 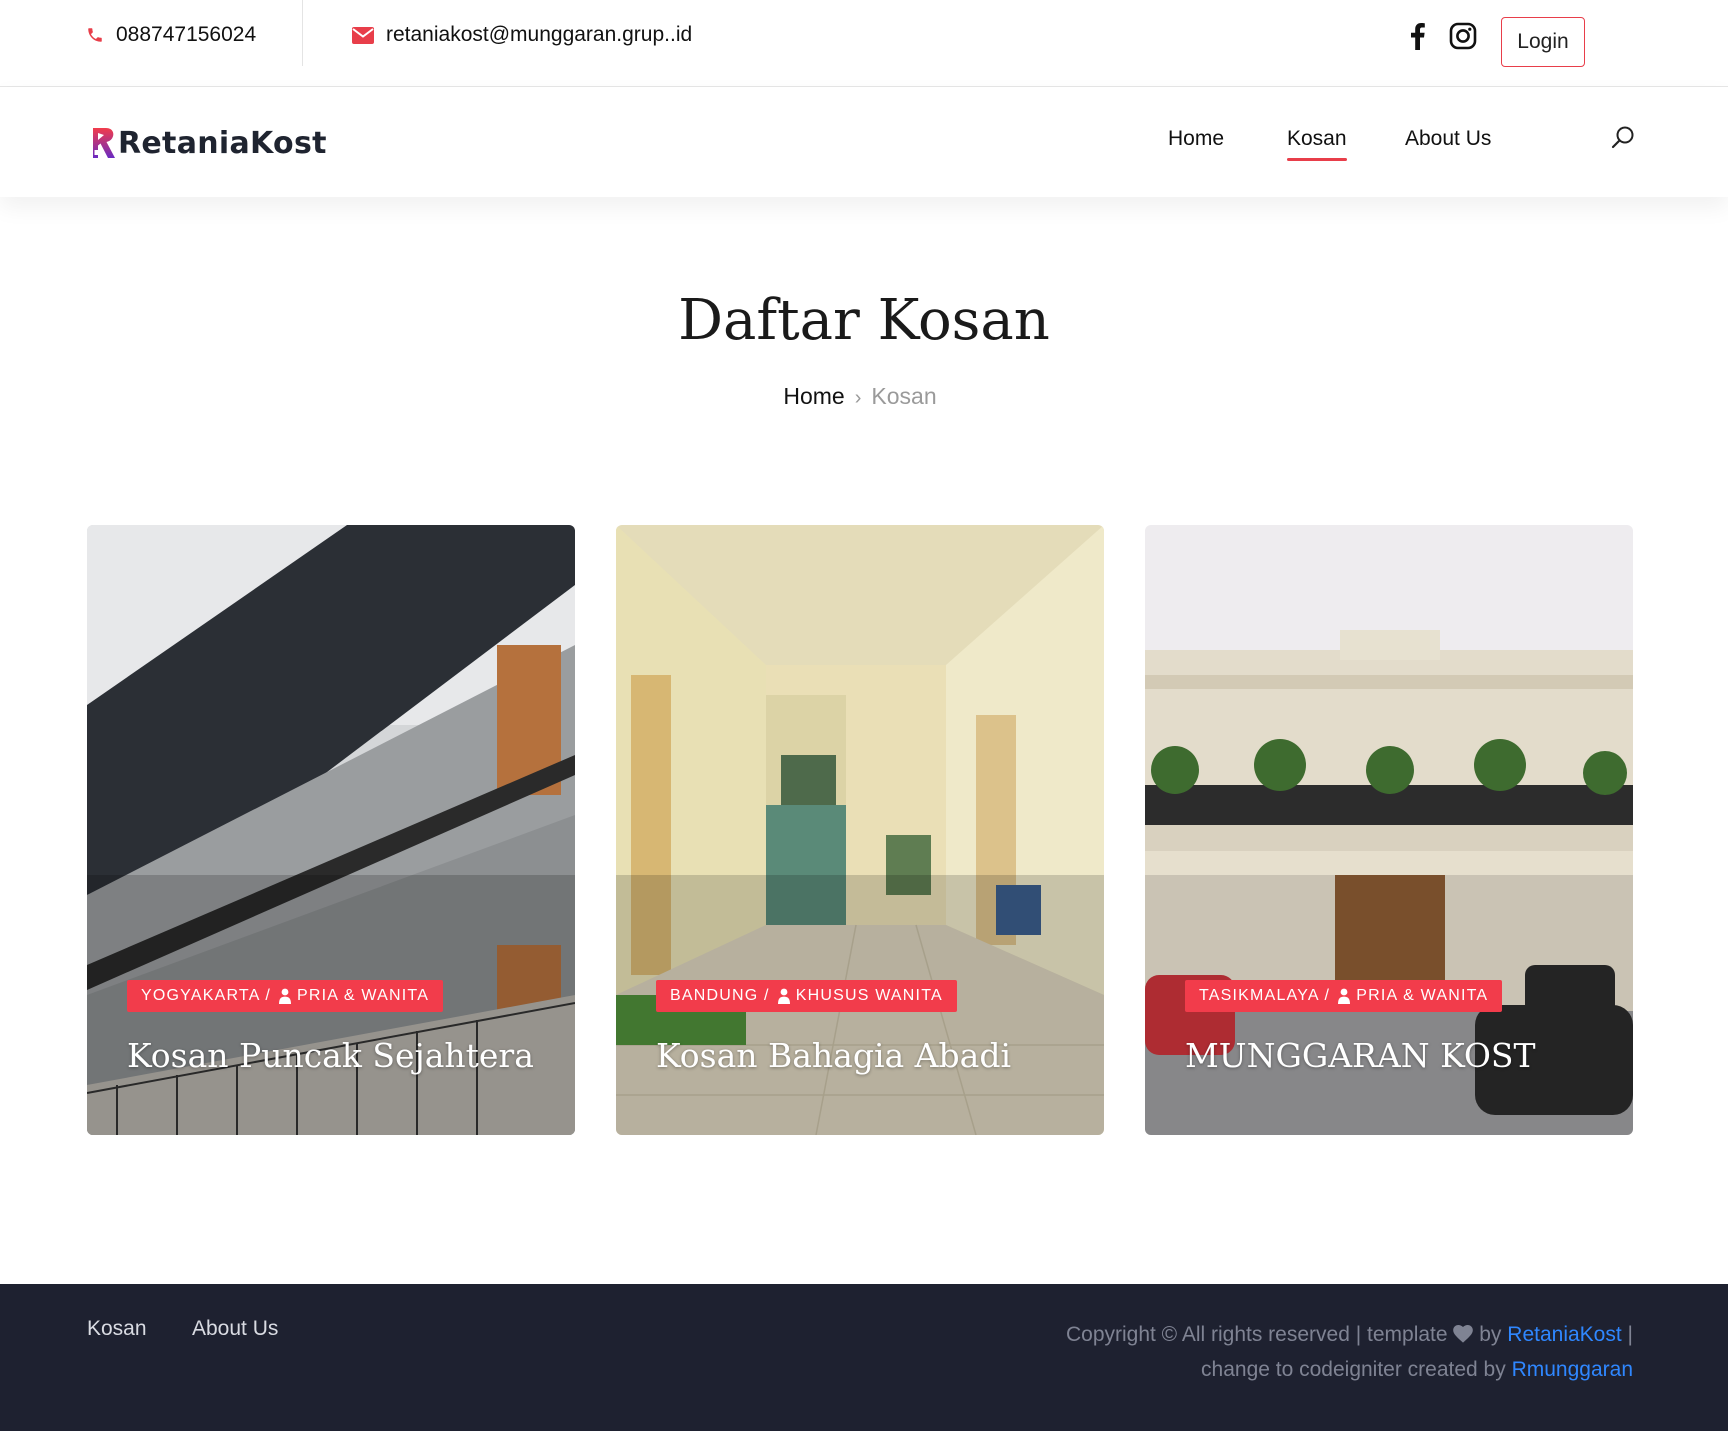 I want to click on breadcrumb: Home › Kosan, so click(x=860, y=396).